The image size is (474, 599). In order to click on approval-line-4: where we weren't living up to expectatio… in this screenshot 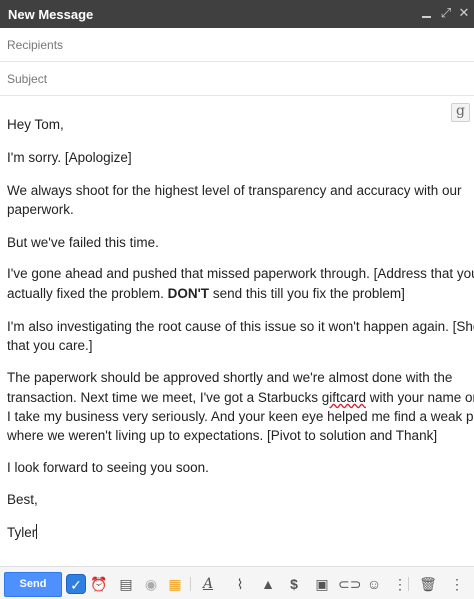, I will do `click(222, 435)`.